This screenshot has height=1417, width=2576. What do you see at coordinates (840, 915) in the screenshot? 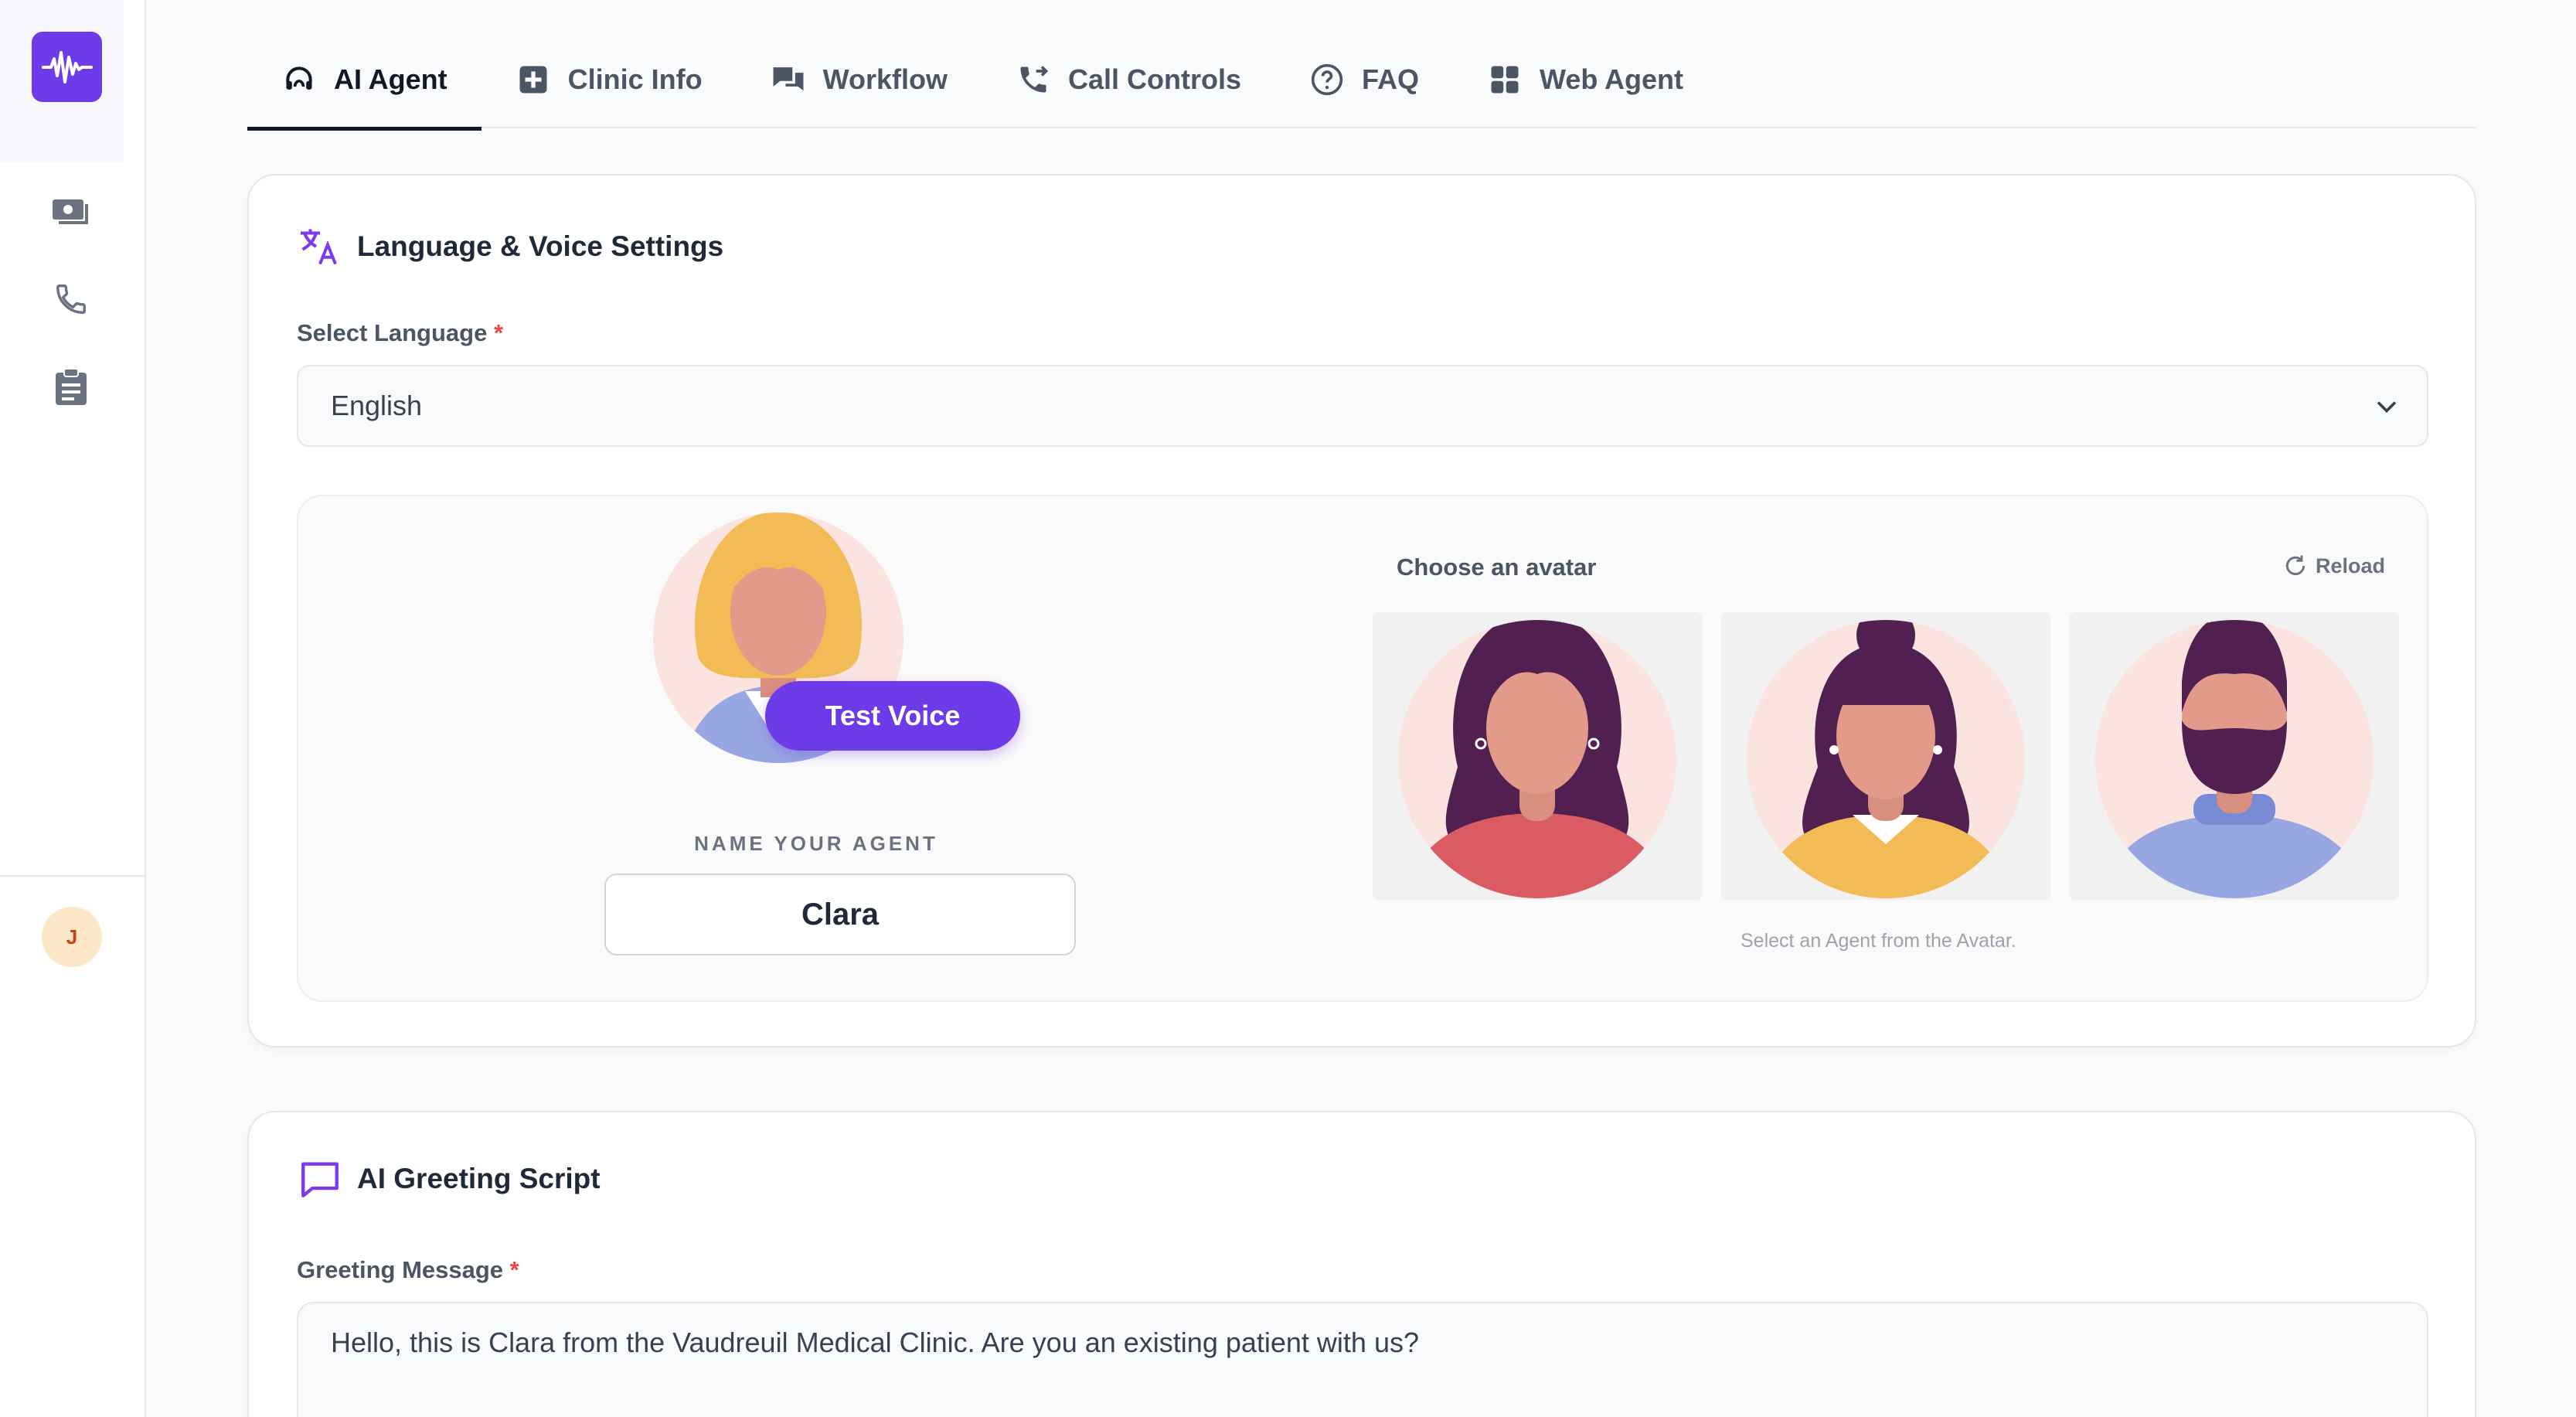
I see `agent-name-input: Clara` at bounding box center [840, 915].